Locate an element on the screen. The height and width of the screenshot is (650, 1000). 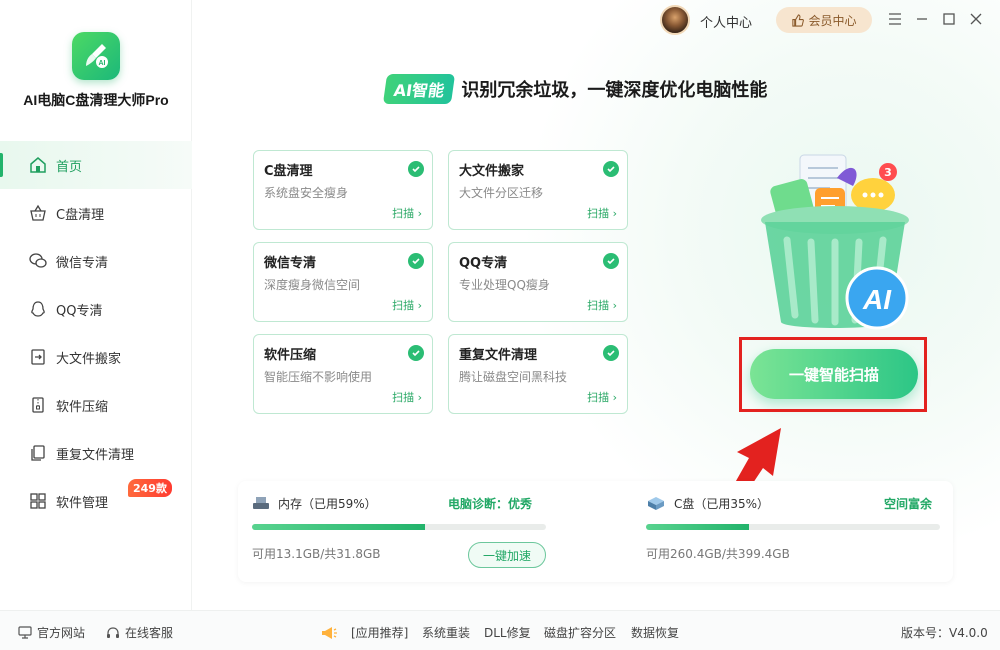
app-recommend: [应用推荐] is located at coordinates (364, 632).